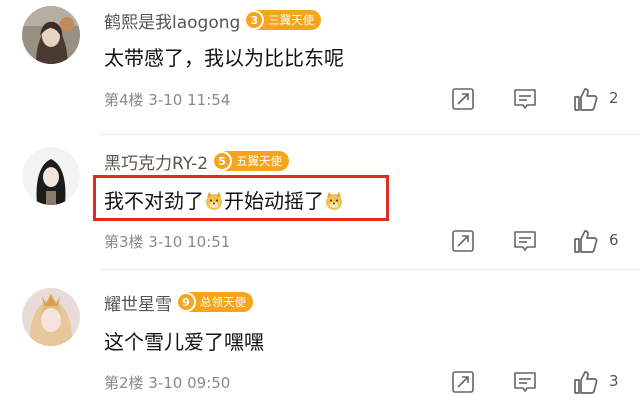 This screenshot has width=640, height=405. I want to click on badge-text: 五翼天使, so click(259, 161).